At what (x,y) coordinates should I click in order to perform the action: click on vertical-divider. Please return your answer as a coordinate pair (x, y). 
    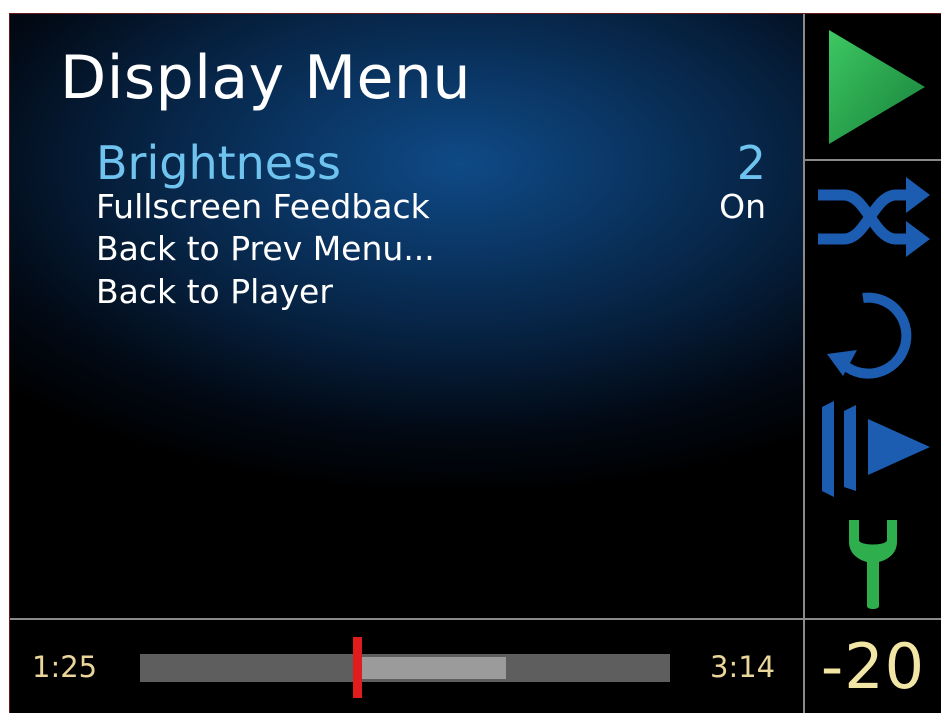
    Looking at the image, I should click on (804, 363).